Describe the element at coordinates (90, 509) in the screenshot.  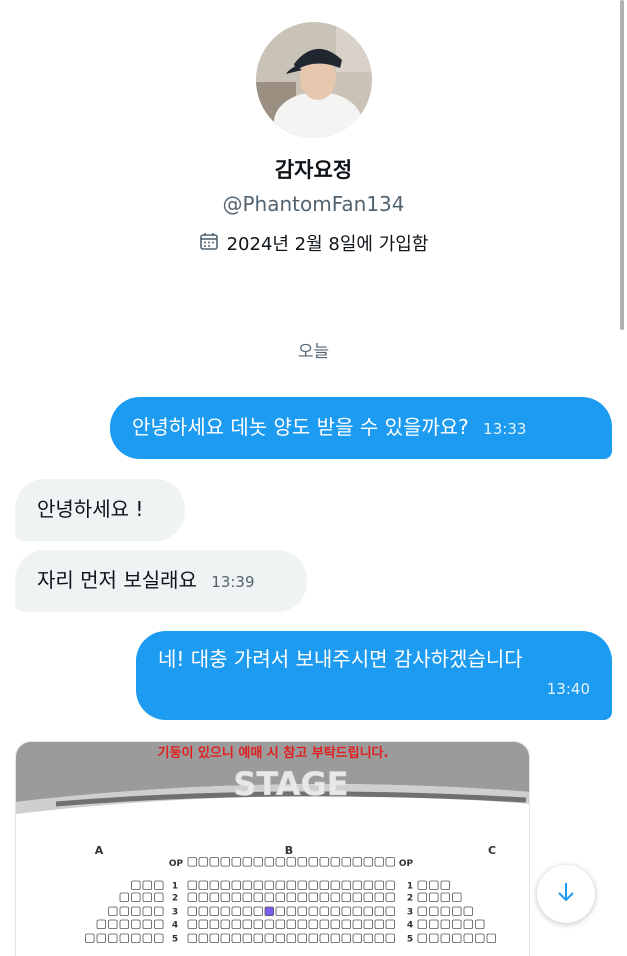
I see `message-text: 안녕하세요 !` at that location.